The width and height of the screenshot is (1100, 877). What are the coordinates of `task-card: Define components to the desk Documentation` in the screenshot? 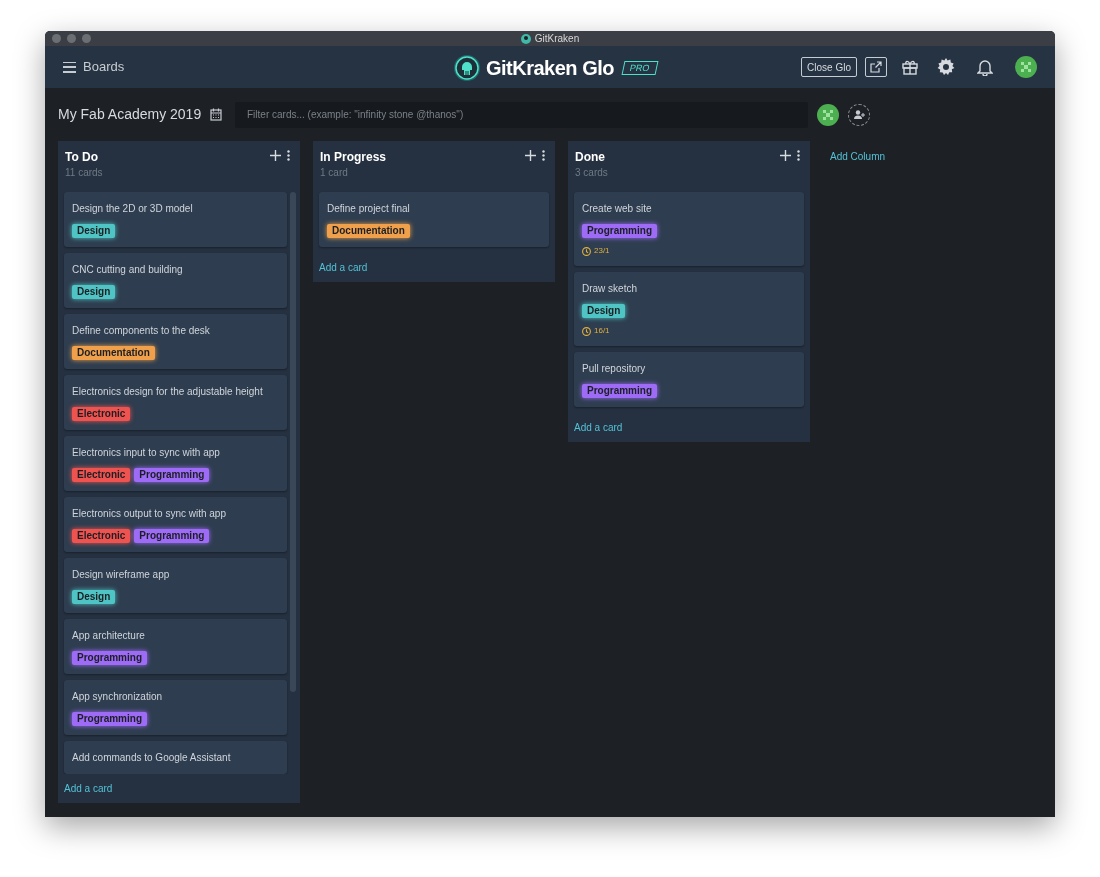 It's located at (175, 341).